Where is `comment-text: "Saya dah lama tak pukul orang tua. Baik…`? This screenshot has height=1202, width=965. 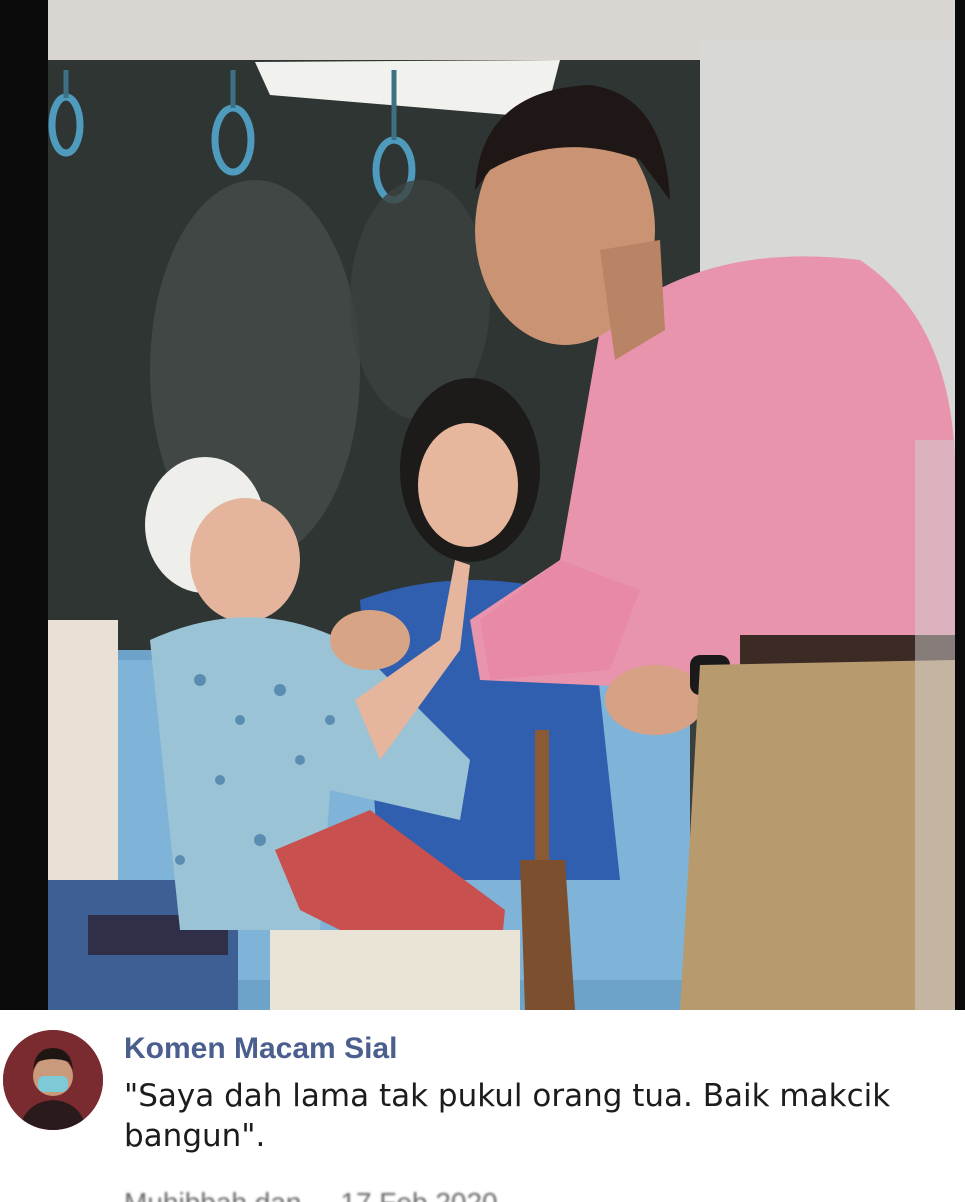
comment-text: "Saya dah lama tak pukul orang tua. Baik… is located at coordinates (507, 1116).